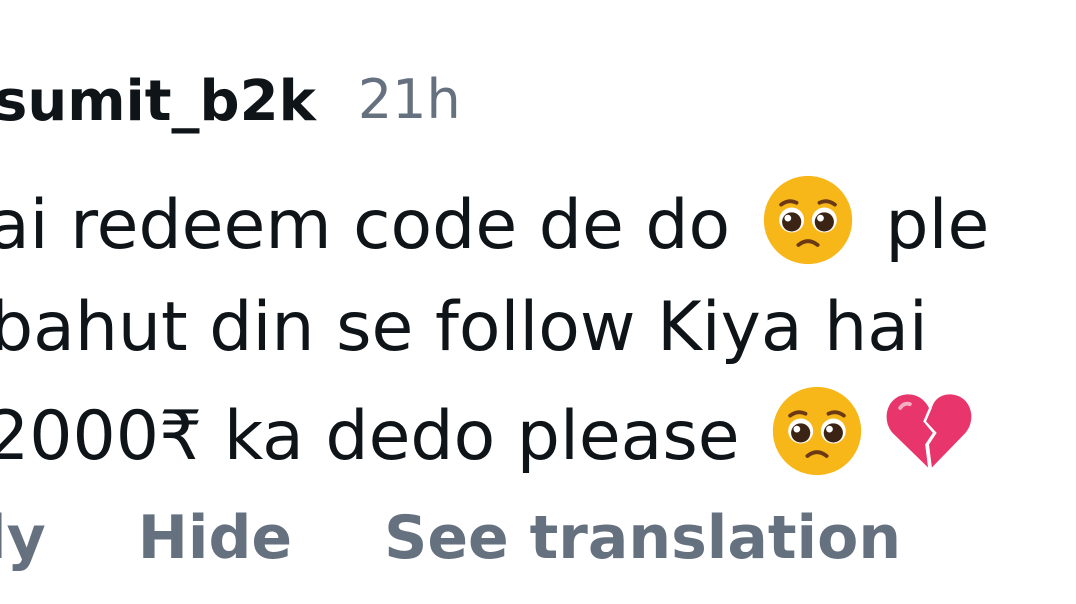  I want to click on comment-text-segment: 2000₹ ka dedo please, so click(370, 436).